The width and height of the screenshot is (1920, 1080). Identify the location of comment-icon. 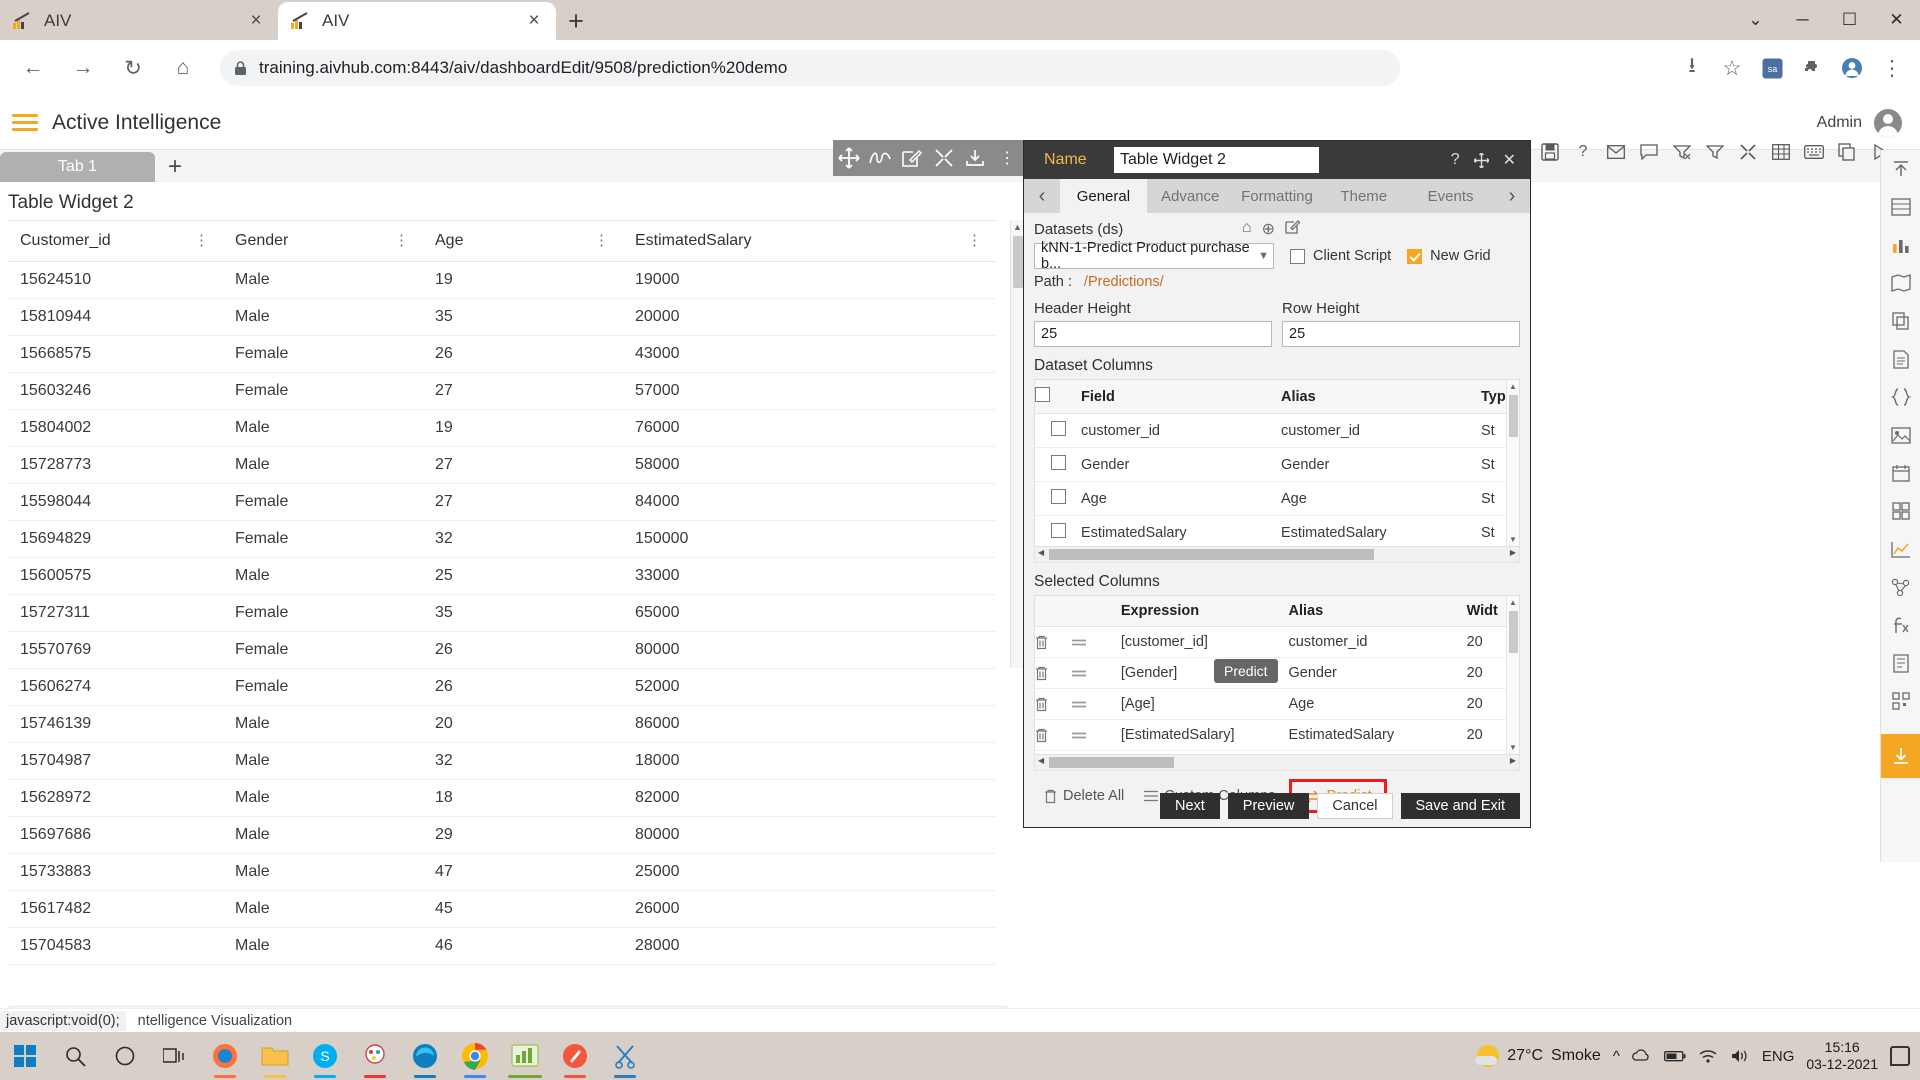
(1649, 152).